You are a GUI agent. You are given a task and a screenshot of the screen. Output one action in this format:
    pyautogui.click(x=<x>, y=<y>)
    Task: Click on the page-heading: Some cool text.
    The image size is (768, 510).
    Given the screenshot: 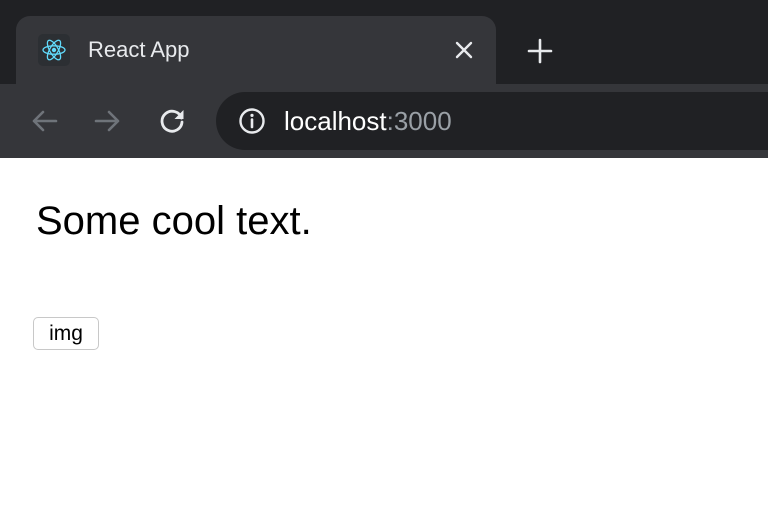 What is the action you would take?
    pyautogui.click(x=174, y=221)
    